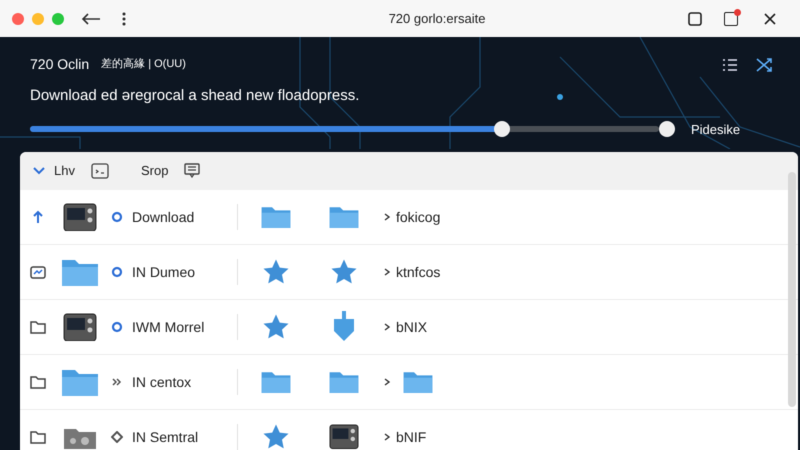 The width and height of the screenshot is (800, 450). I want to click on status-message: Download ed əregrocal a shead new floadopress., so click(194, 96).